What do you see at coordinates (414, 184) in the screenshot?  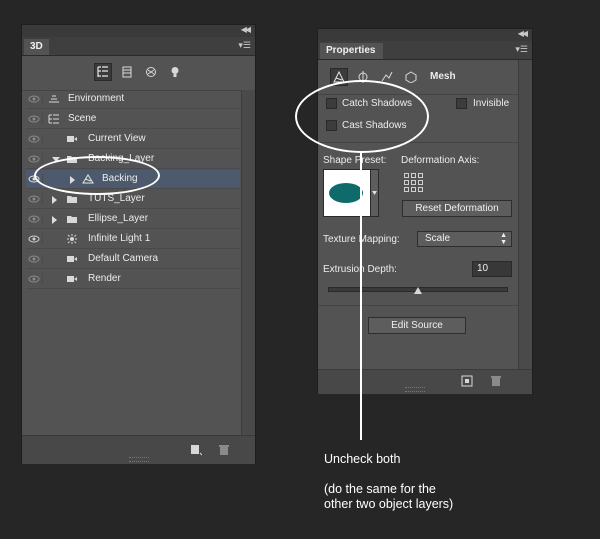 I see `deformation-axis-grid` at bounding box center [414, 184].